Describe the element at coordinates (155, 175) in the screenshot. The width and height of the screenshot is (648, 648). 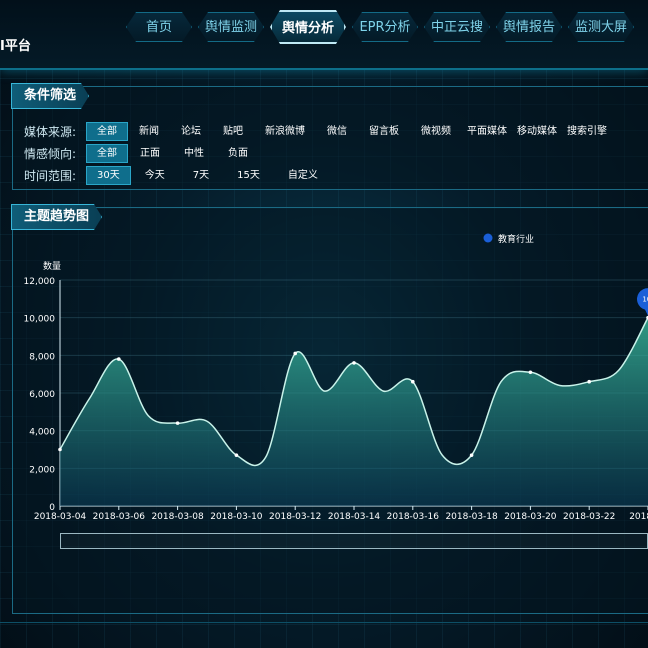
I see `filter-option: 今天` at that location.